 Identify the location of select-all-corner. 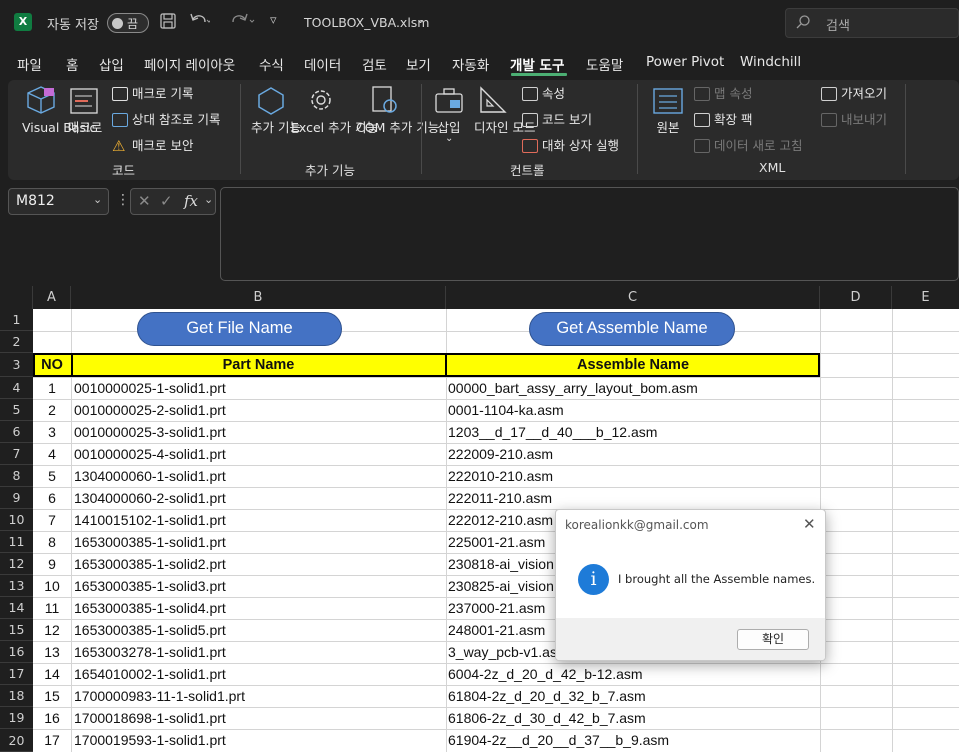
(16, 297).